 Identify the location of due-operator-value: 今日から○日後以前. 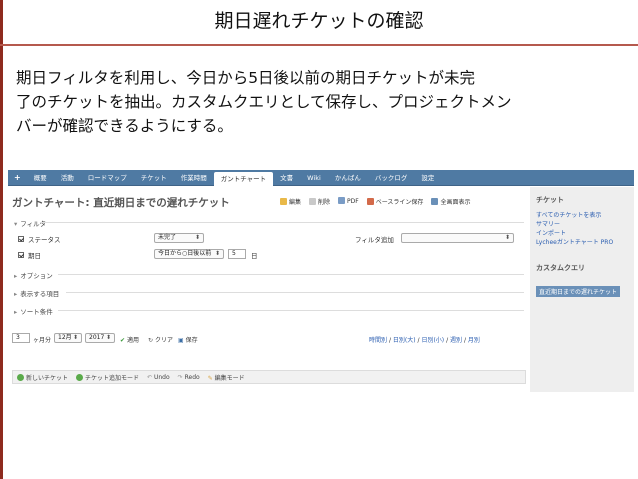
(185, 253).